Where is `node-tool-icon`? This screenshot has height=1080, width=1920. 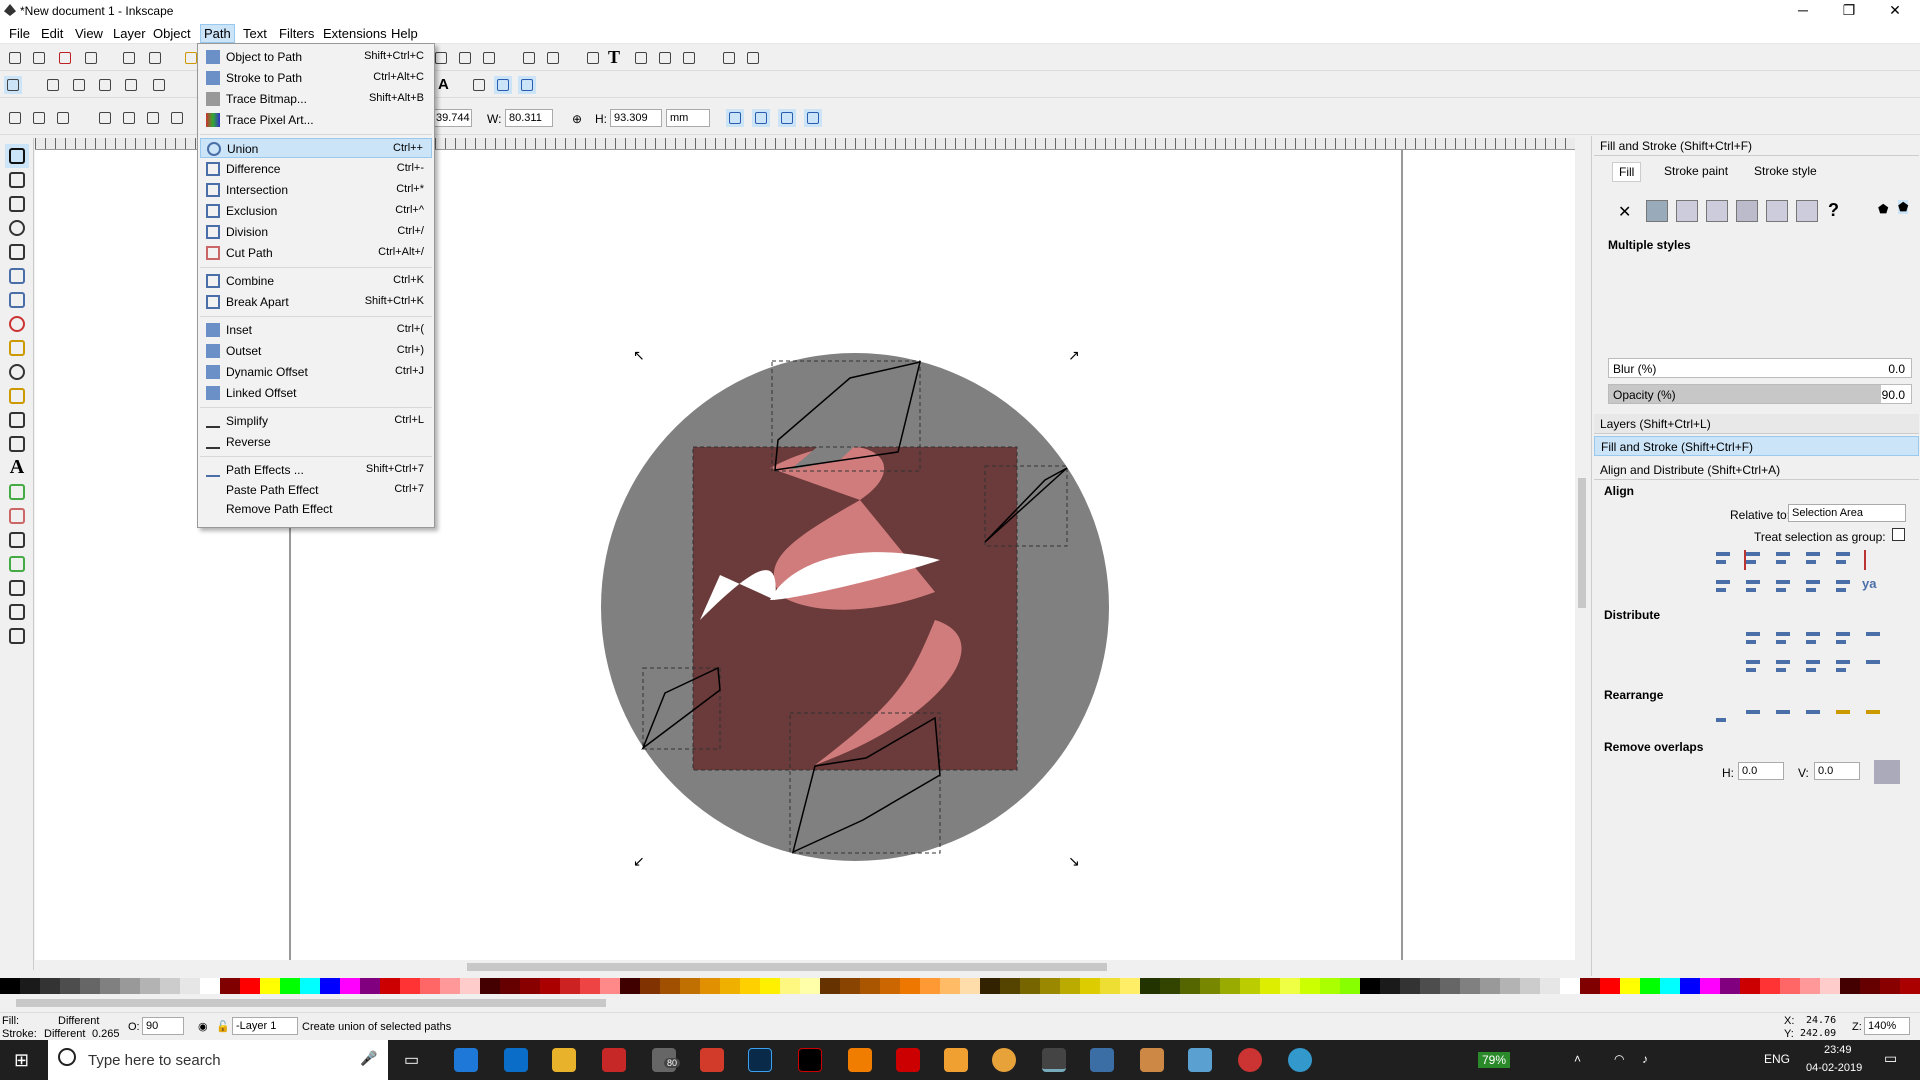
node-tool-icon is located at coordinates (17, 180).